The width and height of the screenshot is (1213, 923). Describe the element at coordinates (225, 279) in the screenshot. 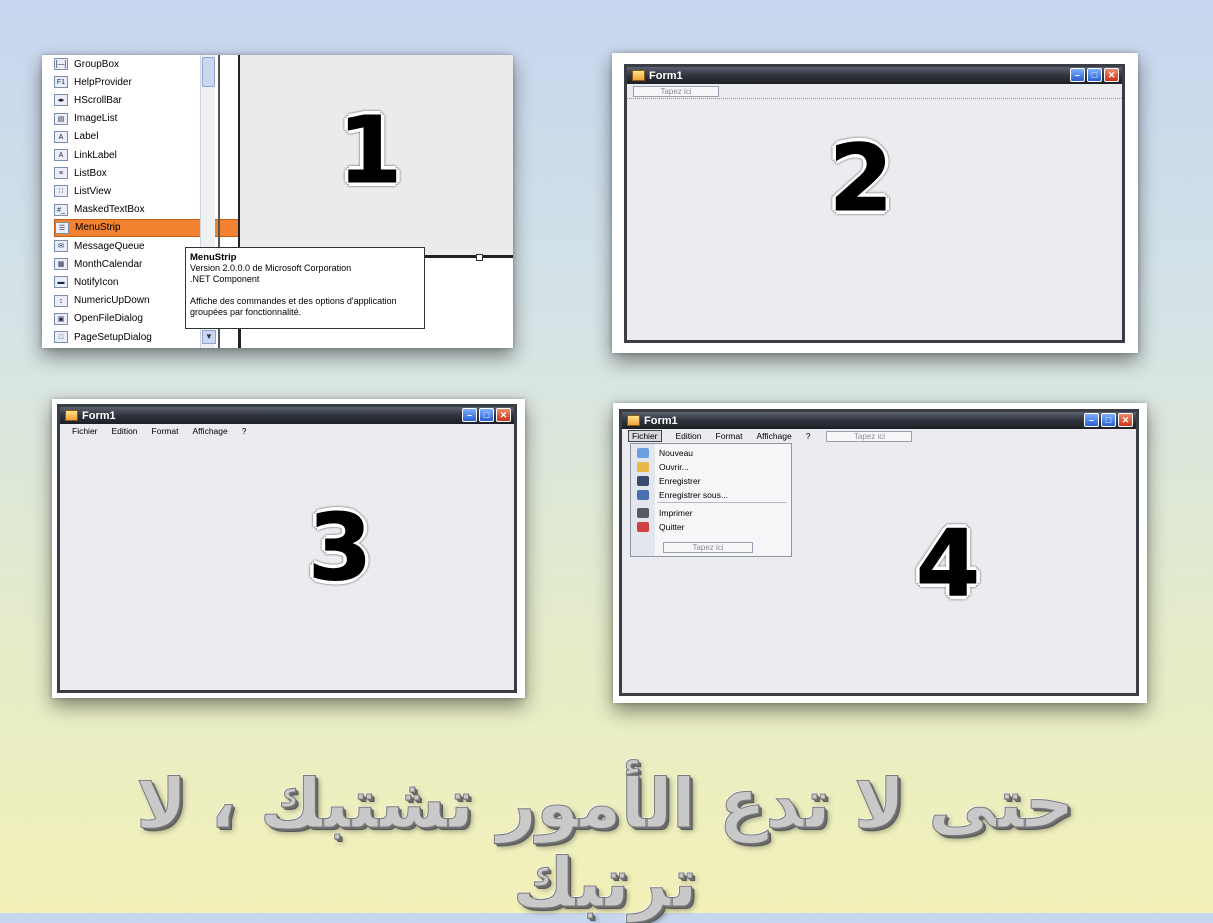

I see `tooltip-type: .NET Component` at that location.